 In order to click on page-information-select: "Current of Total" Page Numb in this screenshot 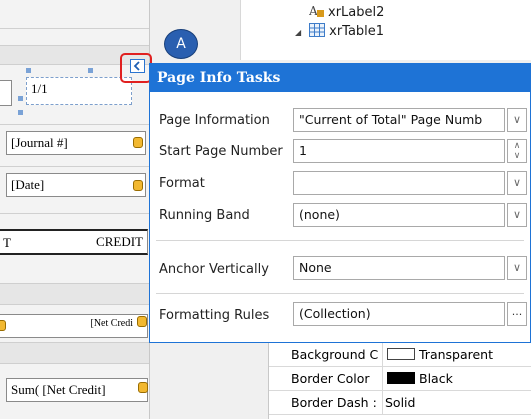, I will do `click(399, 120)`.